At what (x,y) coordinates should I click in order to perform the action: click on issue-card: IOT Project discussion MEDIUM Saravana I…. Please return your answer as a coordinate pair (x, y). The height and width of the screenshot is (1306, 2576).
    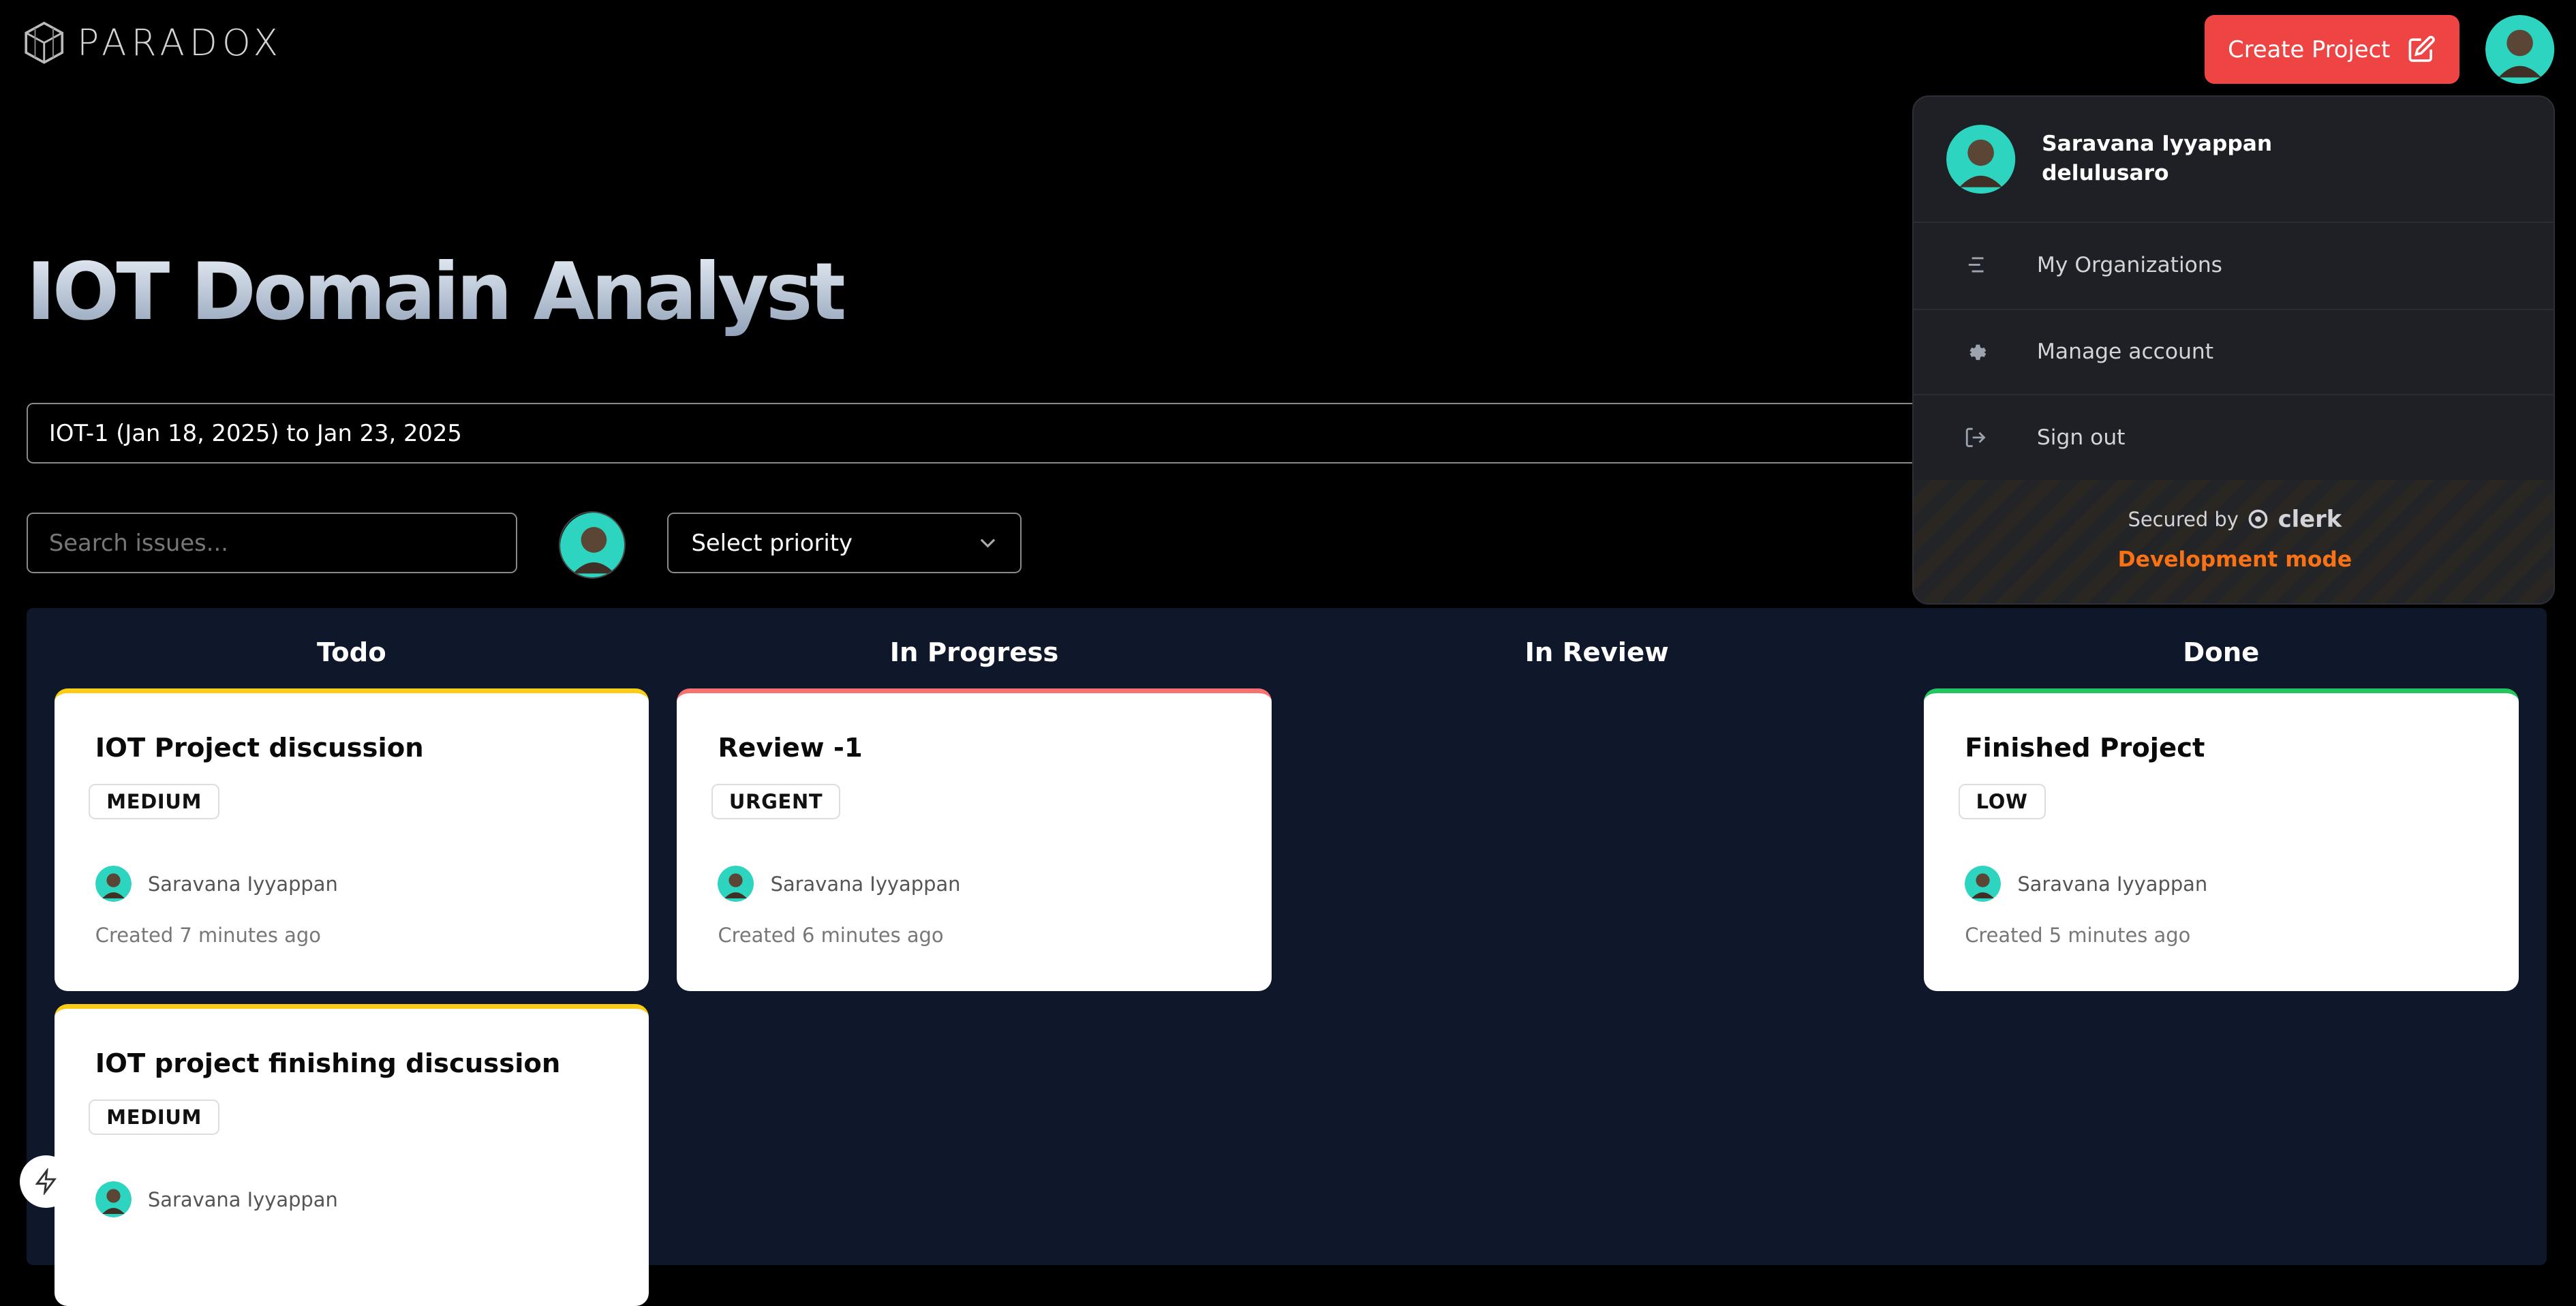
    Looking at the image, I should click on (351, 839).